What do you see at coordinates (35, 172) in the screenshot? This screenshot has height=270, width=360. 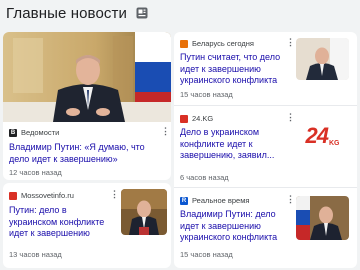 I see `article-time: 12 часов назад` at bounding box center [35, 172].